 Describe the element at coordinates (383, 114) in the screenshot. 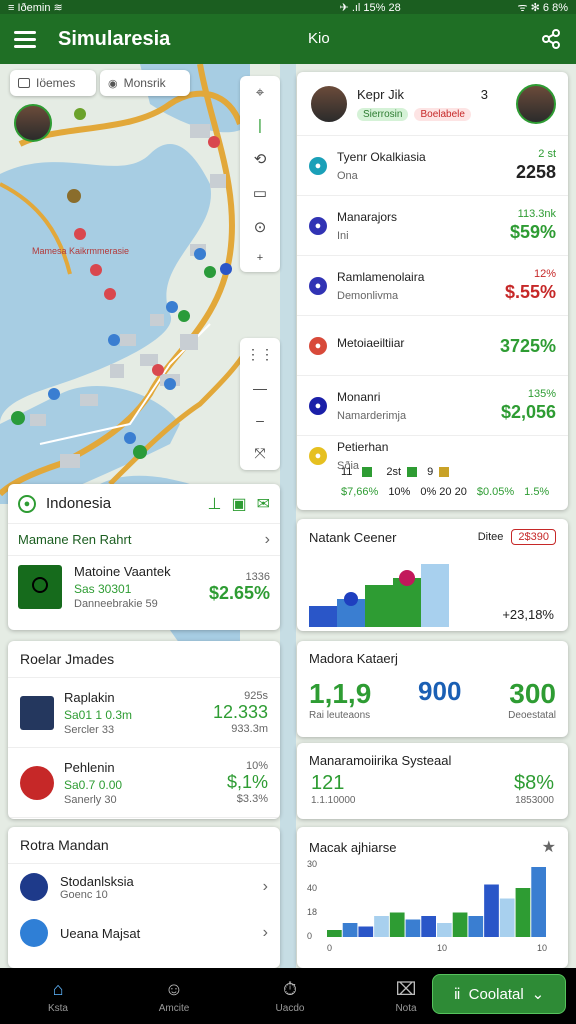

I see `profile-tag-1: Sierrosin` at that location.